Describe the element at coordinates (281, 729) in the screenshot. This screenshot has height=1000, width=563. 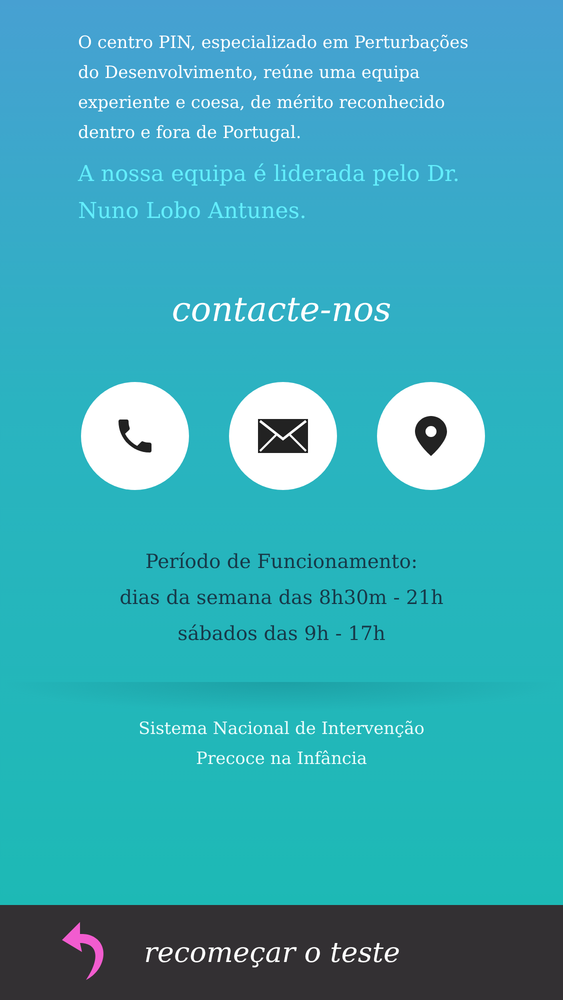
I see `program-name-text: Sistema Nacional de Intervenção` at that location.